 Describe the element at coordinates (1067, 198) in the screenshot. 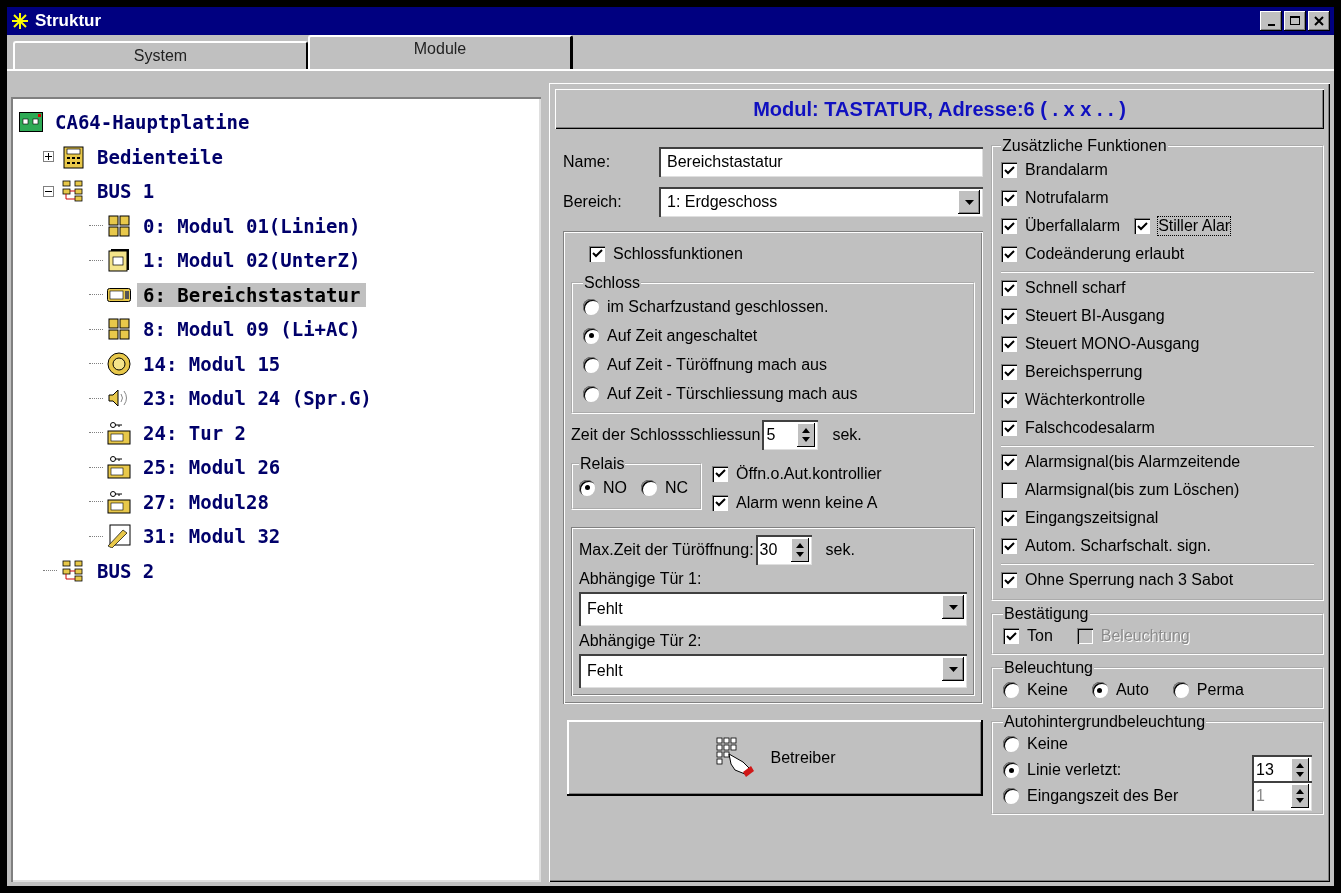

I see `checkbox-label: Notrufalarm` at that location.